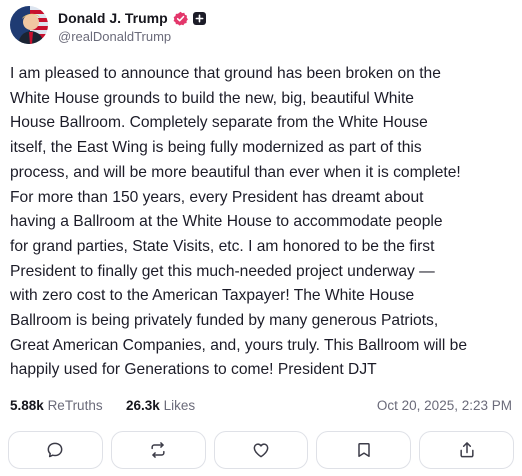 Image resolution: width=522 pixels, height=476 pixels. I want to click on retruth-button, so click(158, 450).